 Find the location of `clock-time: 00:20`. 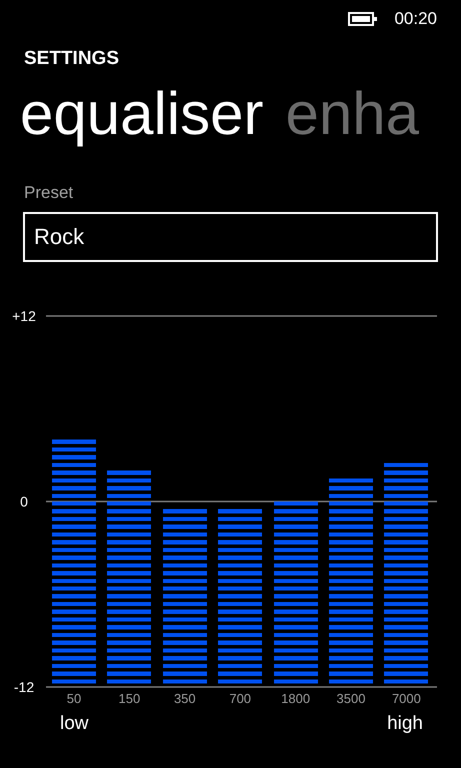

clock-time: 00:20 is located at coordinates (415, 19).